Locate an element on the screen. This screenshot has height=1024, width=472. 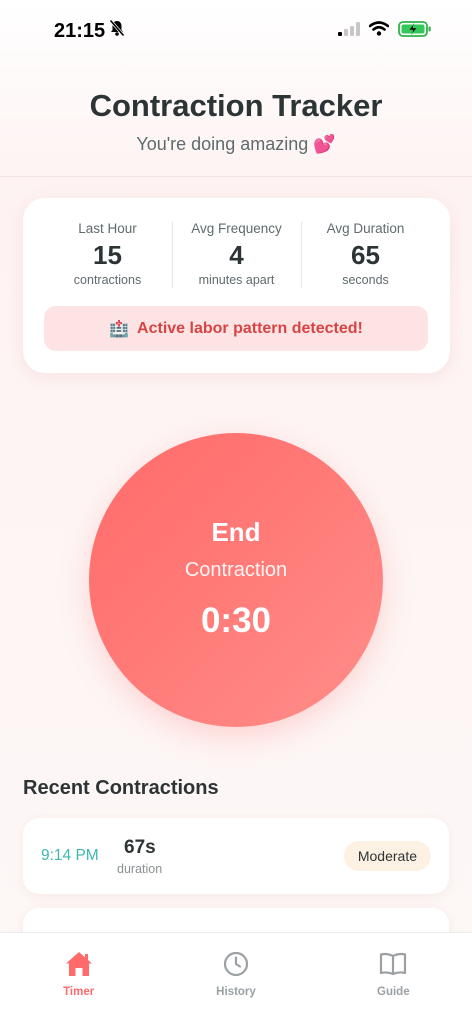
tab-guide: Guide is located at coordinates (393, 978).